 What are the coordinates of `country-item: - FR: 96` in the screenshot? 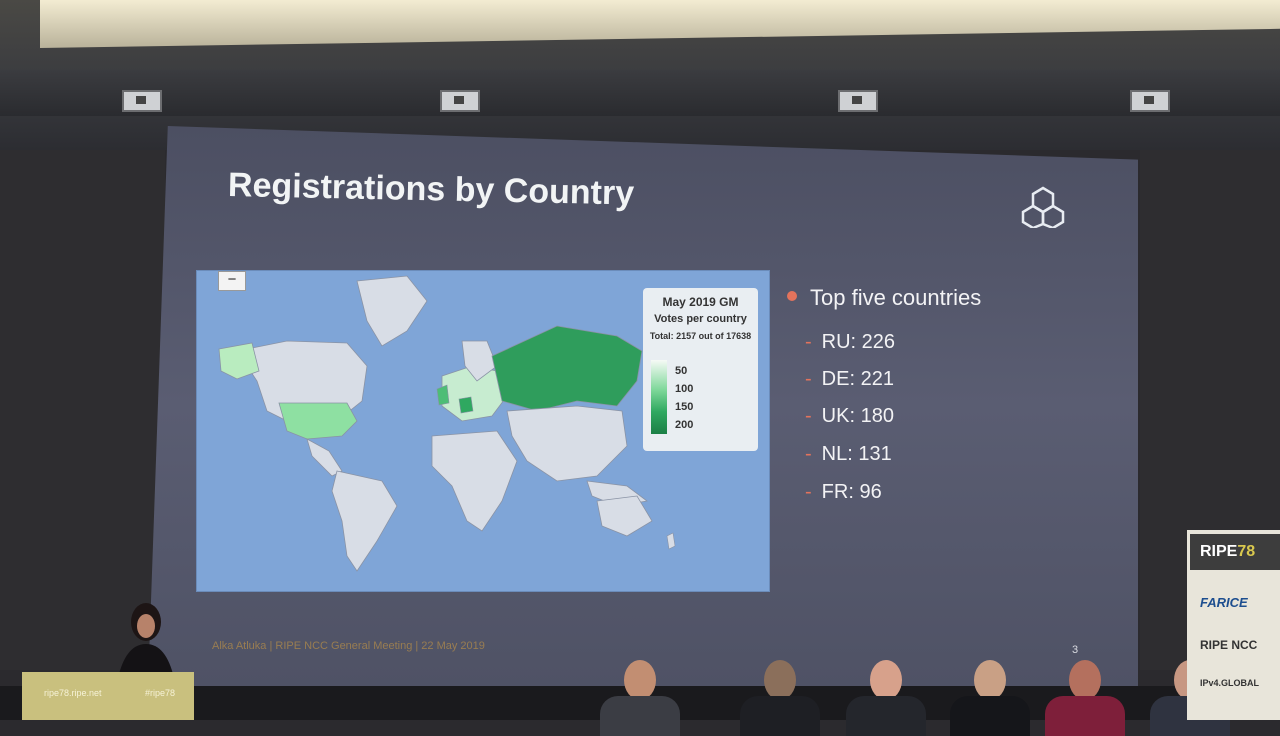 It's located at (843, 492).